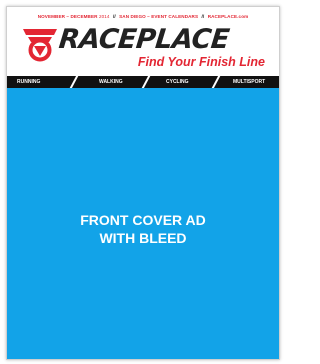 This screenshot has width=320, height=364. Describe the element at coordinates (143, 82) in the screenshot. I see `category-nav-bar: RUNNING WALKING CYCLING MULTISPORT` at that location.